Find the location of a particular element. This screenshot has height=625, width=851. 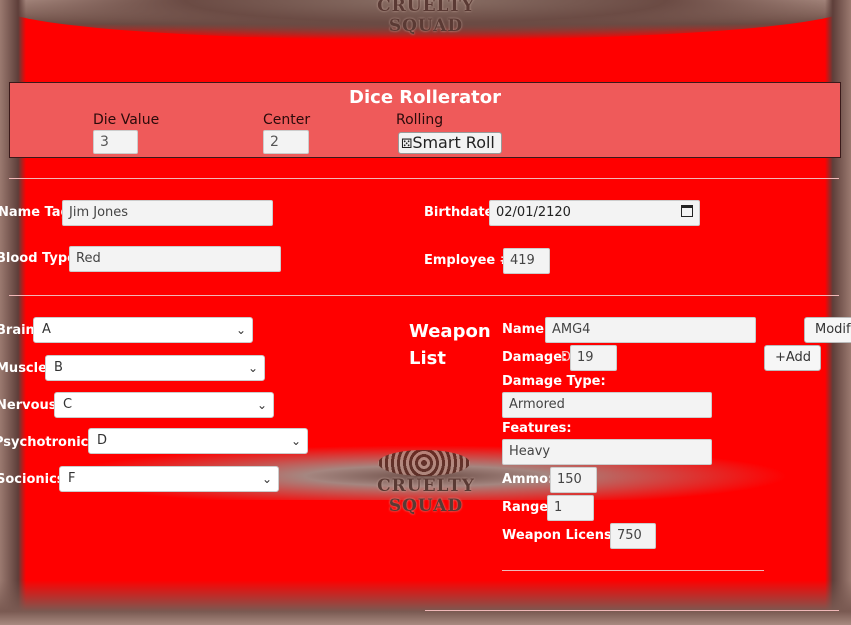

blood-type-input: Red is located at coordinates (175, 259).